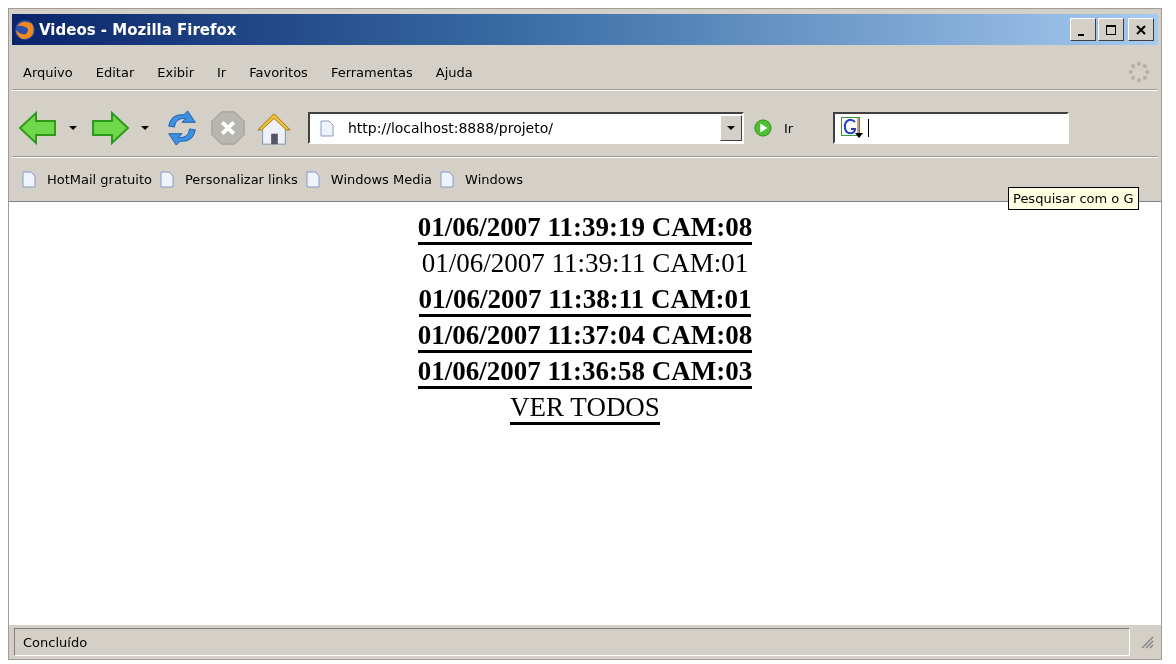 The image size is (1176, 664). I want to click on see-all-link: VER TODOS, so click(585, 408).